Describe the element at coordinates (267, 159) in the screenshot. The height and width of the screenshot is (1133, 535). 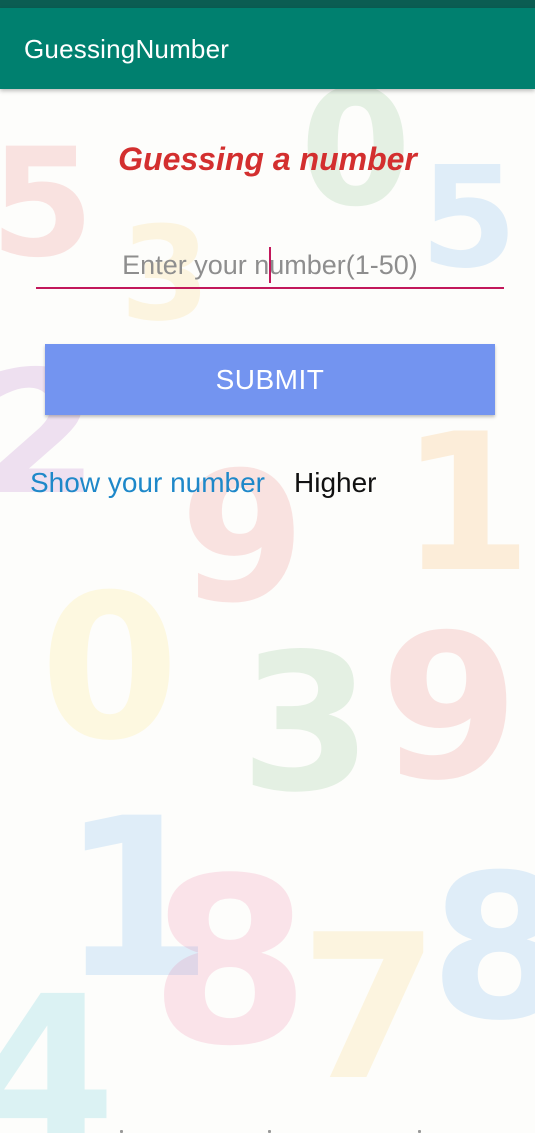
I see `page-heading: Guessing a number` at that location.